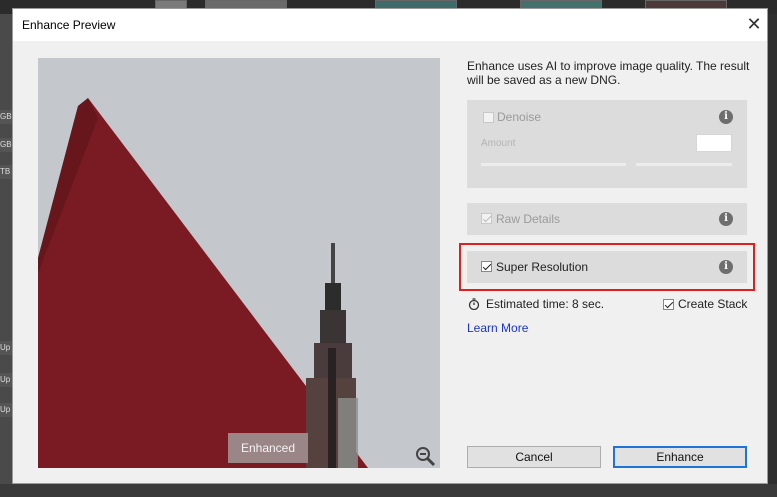 This screenshot has width=777, height=497. Describe the element at coordinates (69, 25) in the screenshot. I see `dialog-title: Enhance Preview` at that location.